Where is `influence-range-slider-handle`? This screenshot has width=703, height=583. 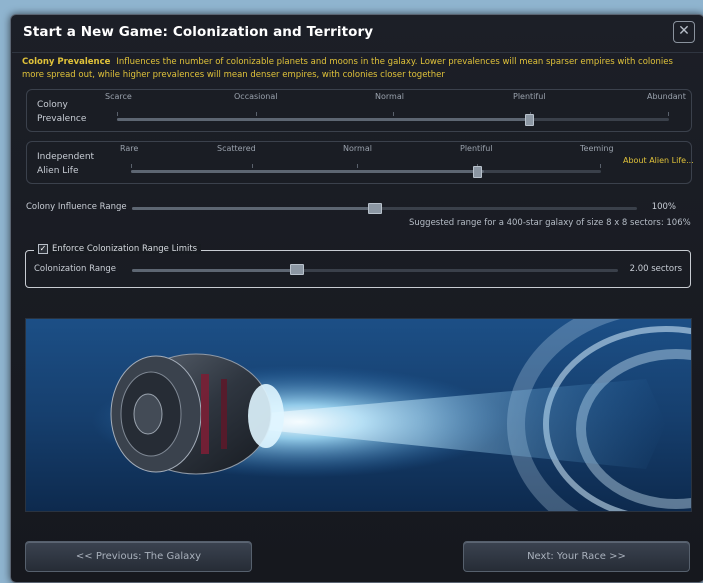
influence-range-slider-handle is located at coordinates (375, 208).